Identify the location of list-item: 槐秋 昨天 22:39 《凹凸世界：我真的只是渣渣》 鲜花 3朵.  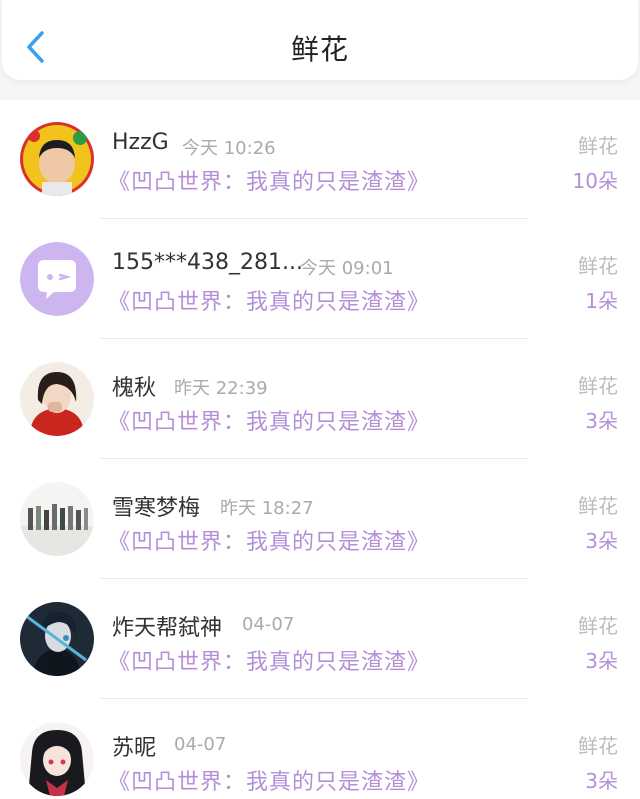
(320, 399).